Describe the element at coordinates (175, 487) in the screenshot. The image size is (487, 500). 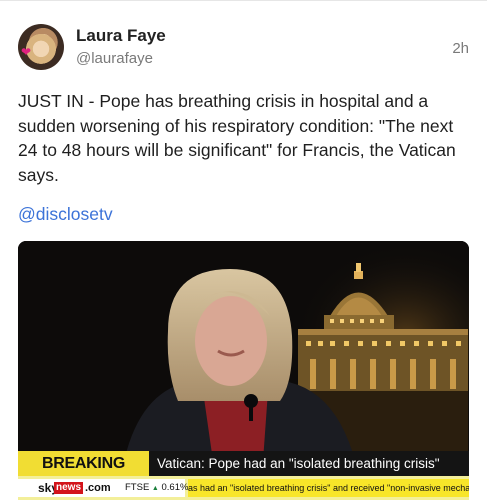
I see `ftse-change: 0.61%` at that location.